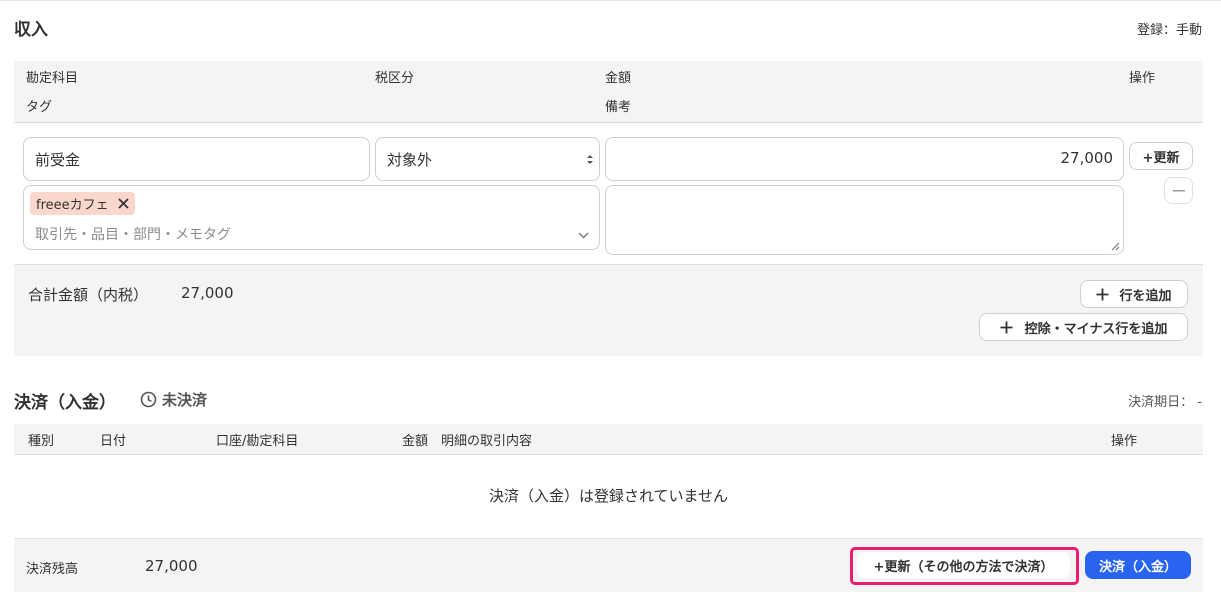 This screenshot has width=1221, height=610. Describe the element at coordinates (618, 107) in the screenshot. I see `header-memo: 備考` at that location.